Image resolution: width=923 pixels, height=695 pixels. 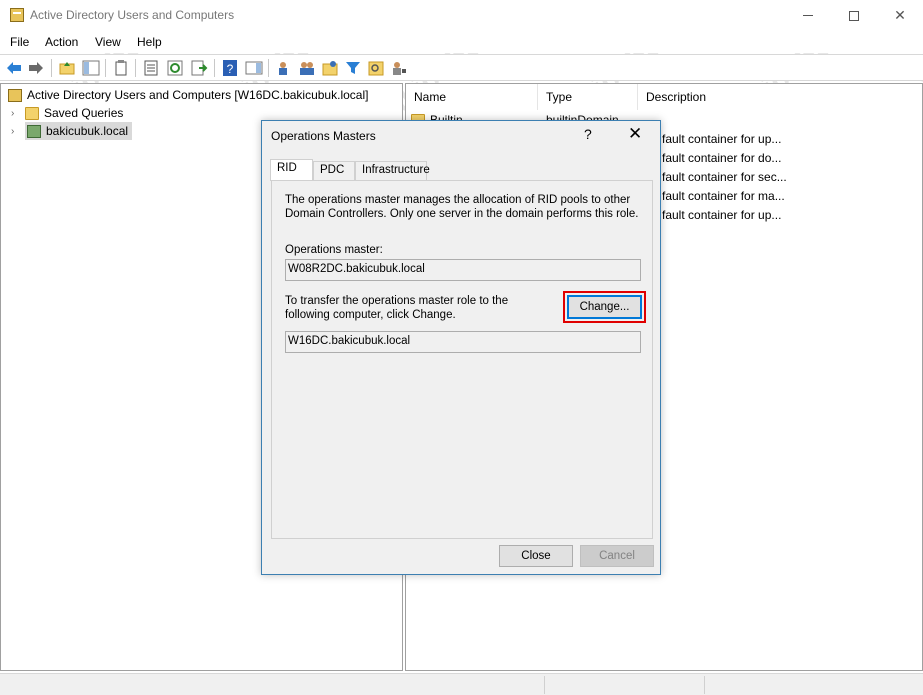 What do you see at coordinates (353, 68) in the screenshot?
I see `filter-icon` at bounding box center [353, 68].